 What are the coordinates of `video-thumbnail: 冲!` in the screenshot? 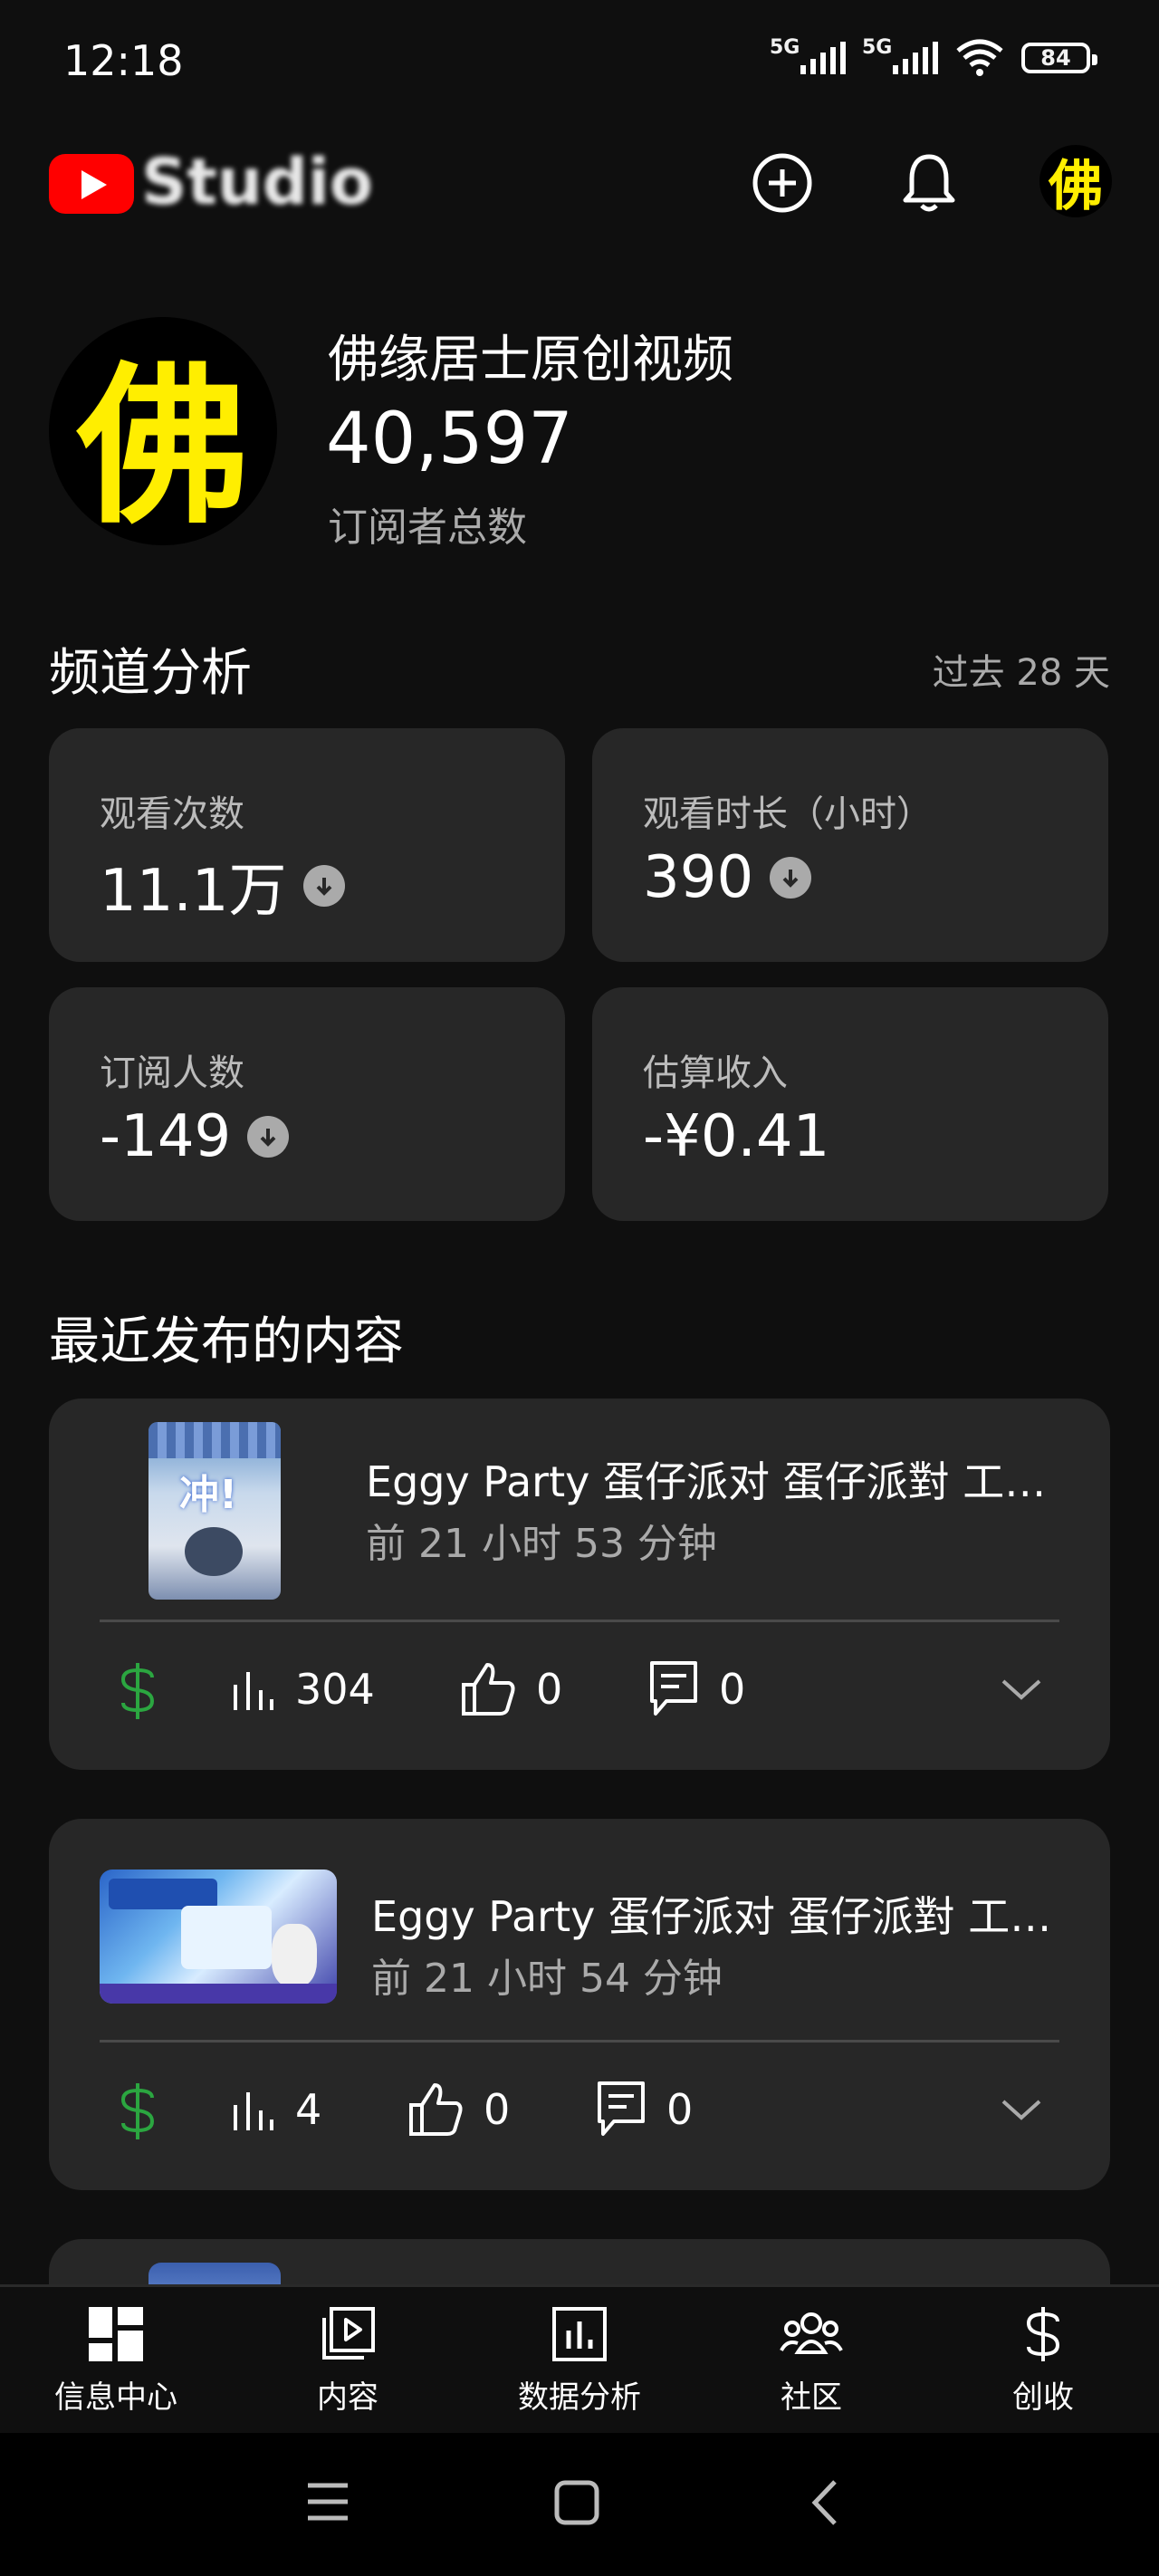 It's located at (215, 1511).